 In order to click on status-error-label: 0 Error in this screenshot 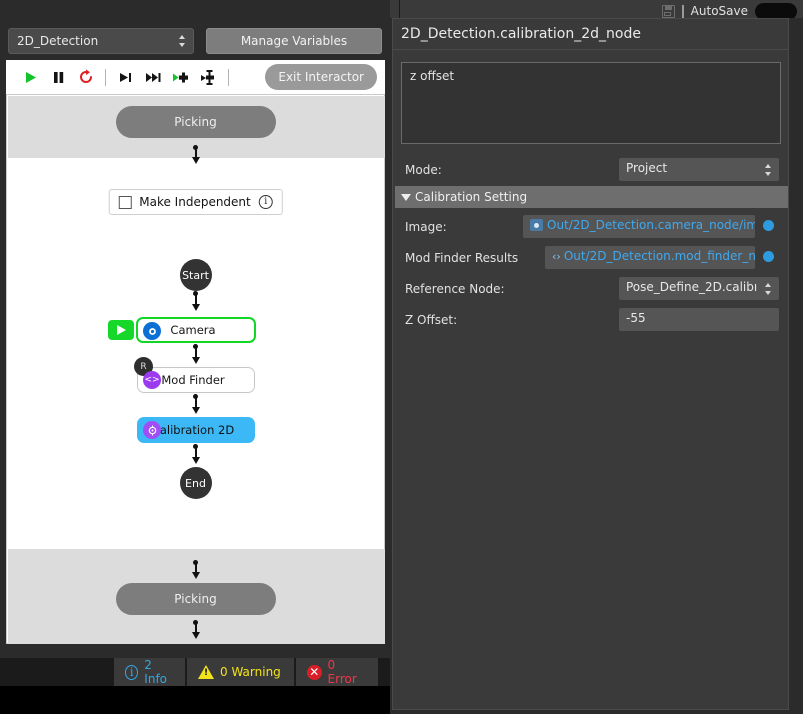, I will do `click(342, 672)`.